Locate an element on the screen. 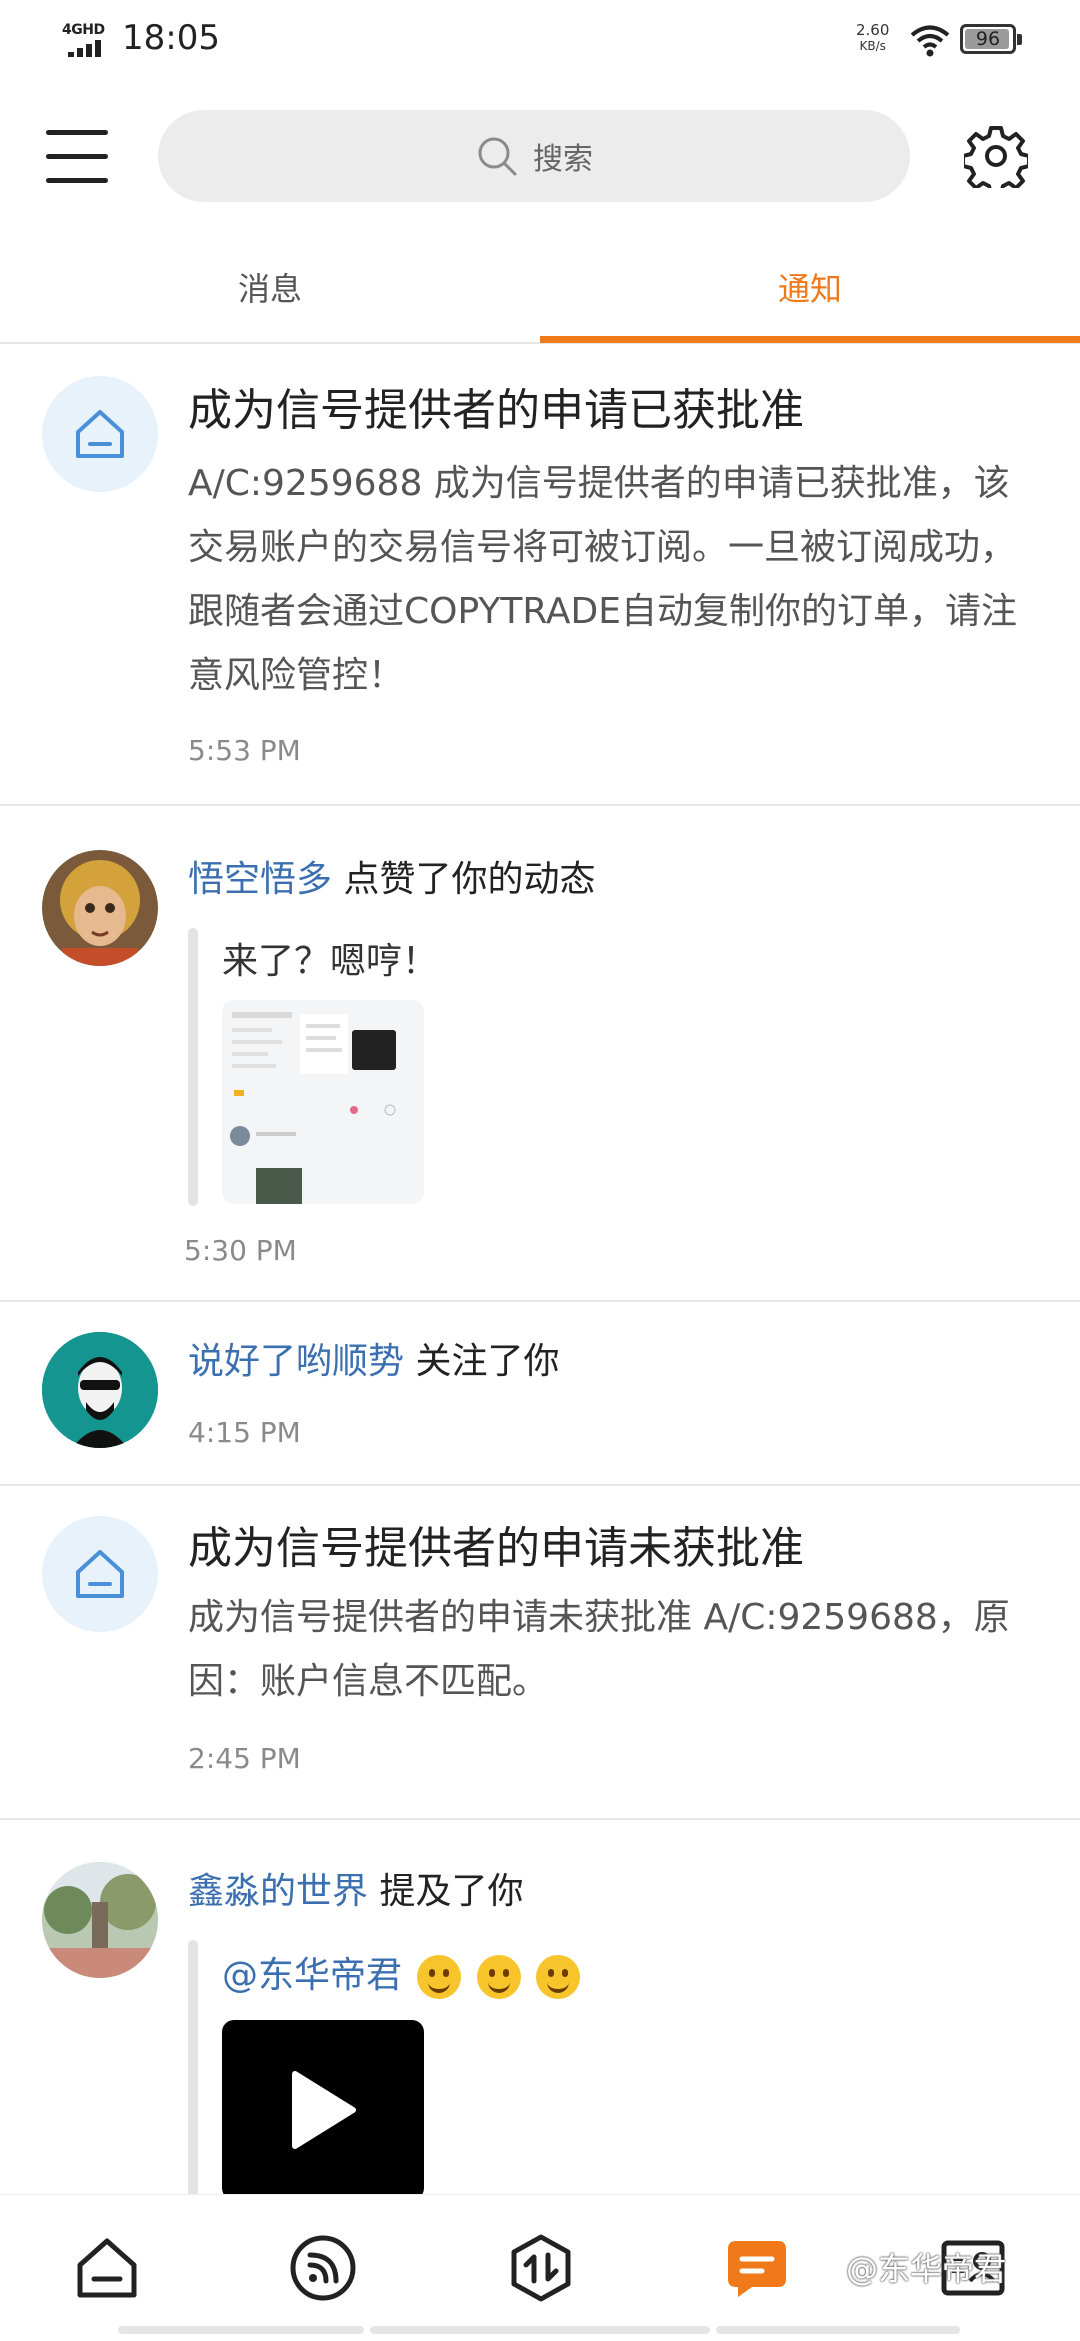 Image resolution: width=1080 pixels, height=2341 pixels. nav-home is located at coordinates (107, 2268).